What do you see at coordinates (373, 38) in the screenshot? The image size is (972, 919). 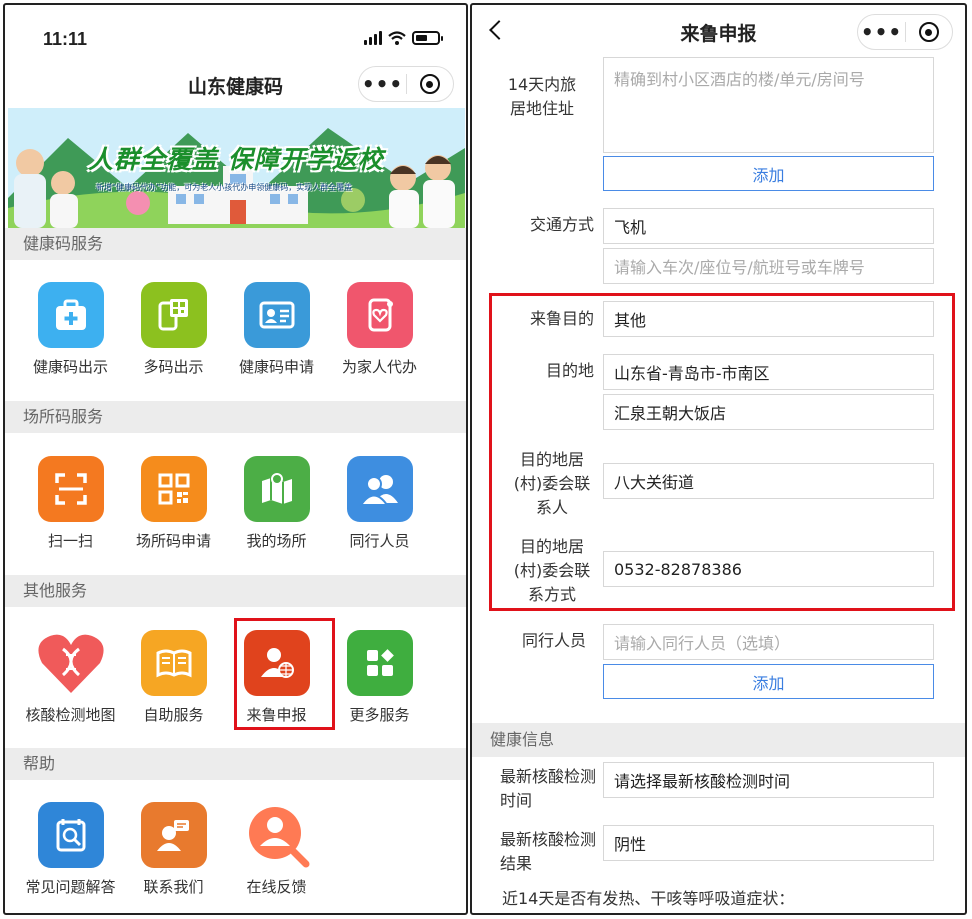 I see `signal-icon` at bounding box center [373, 38].